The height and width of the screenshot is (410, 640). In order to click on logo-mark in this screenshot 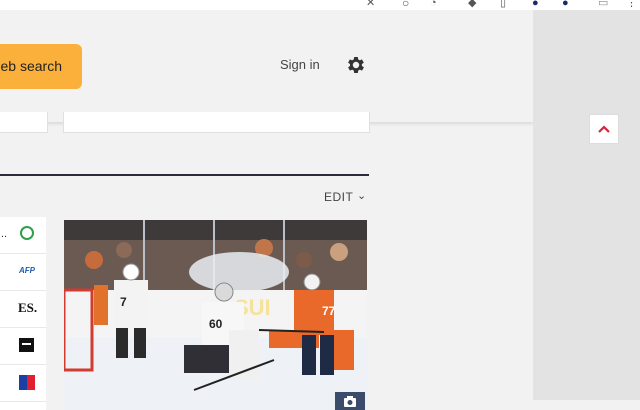, I will do `click(26, 344)`.